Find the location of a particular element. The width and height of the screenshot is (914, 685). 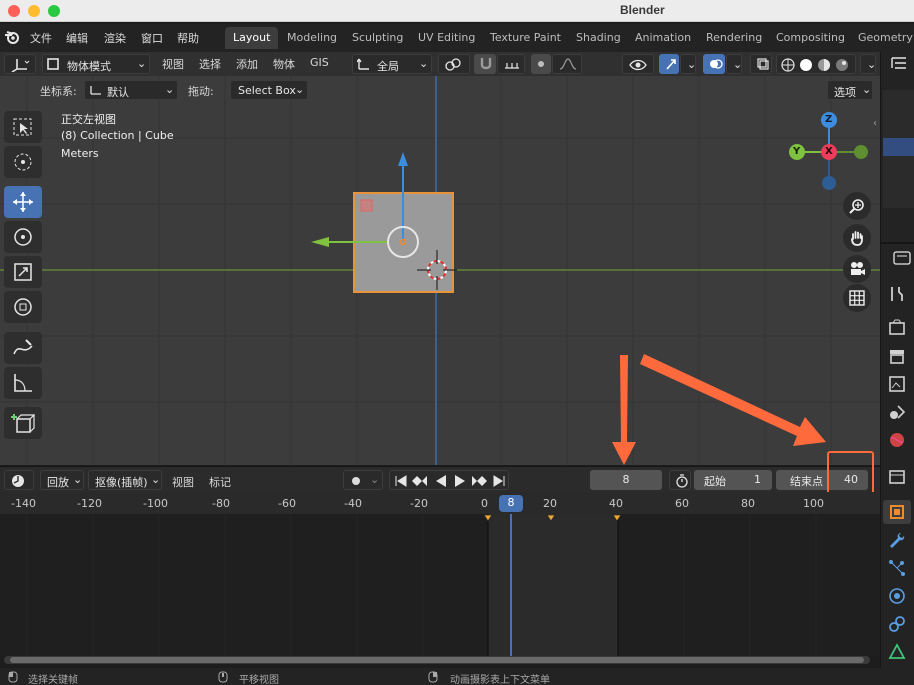

pivot-point-dropdown is located at coordinates (454, 64).